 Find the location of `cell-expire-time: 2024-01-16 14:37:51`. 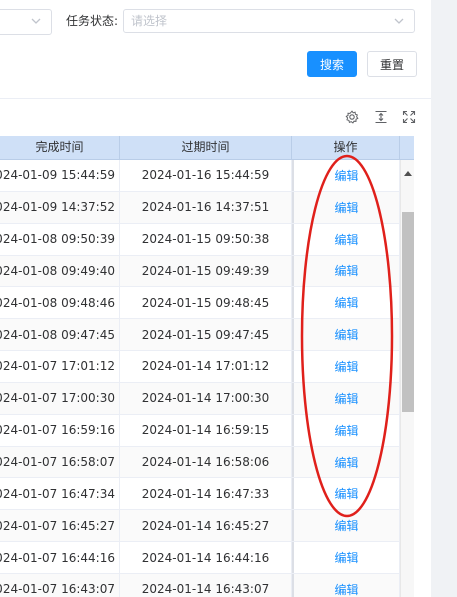

cell-expire-time: 2024-01-16 14:37:51 is located at coordinates (206, 207).